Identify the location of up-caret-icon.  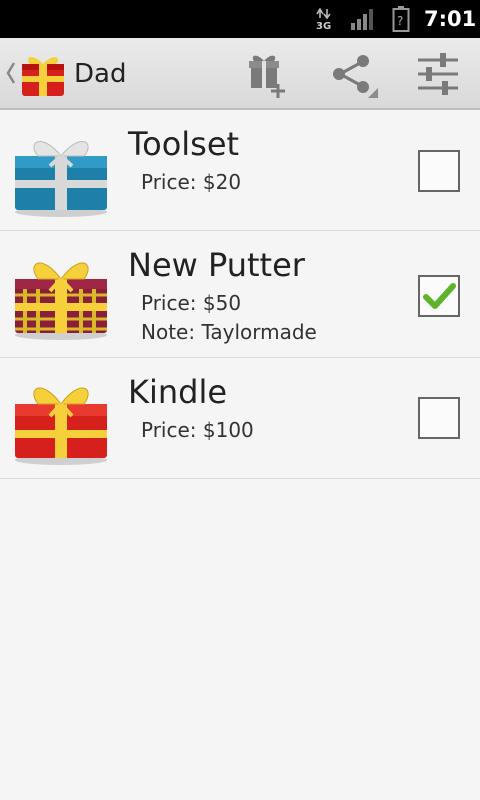
(11, 73).